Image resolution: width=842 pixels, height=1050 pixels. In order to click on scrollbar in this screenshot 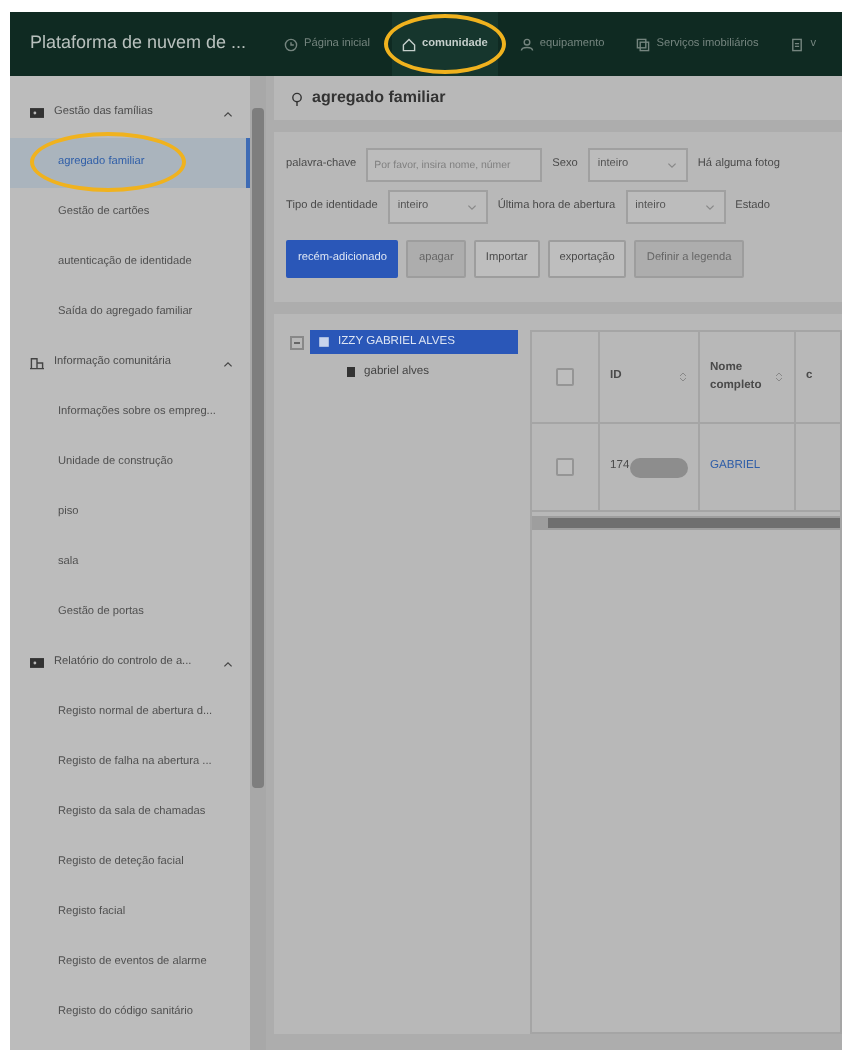, I will do `click(258, 563)`.